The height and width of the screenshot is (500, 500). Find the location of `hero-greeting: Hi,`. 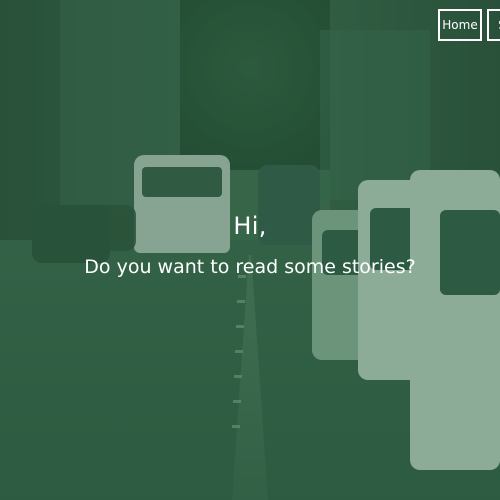

hero-greeting: Hi, is located at coordinates (250, 226).